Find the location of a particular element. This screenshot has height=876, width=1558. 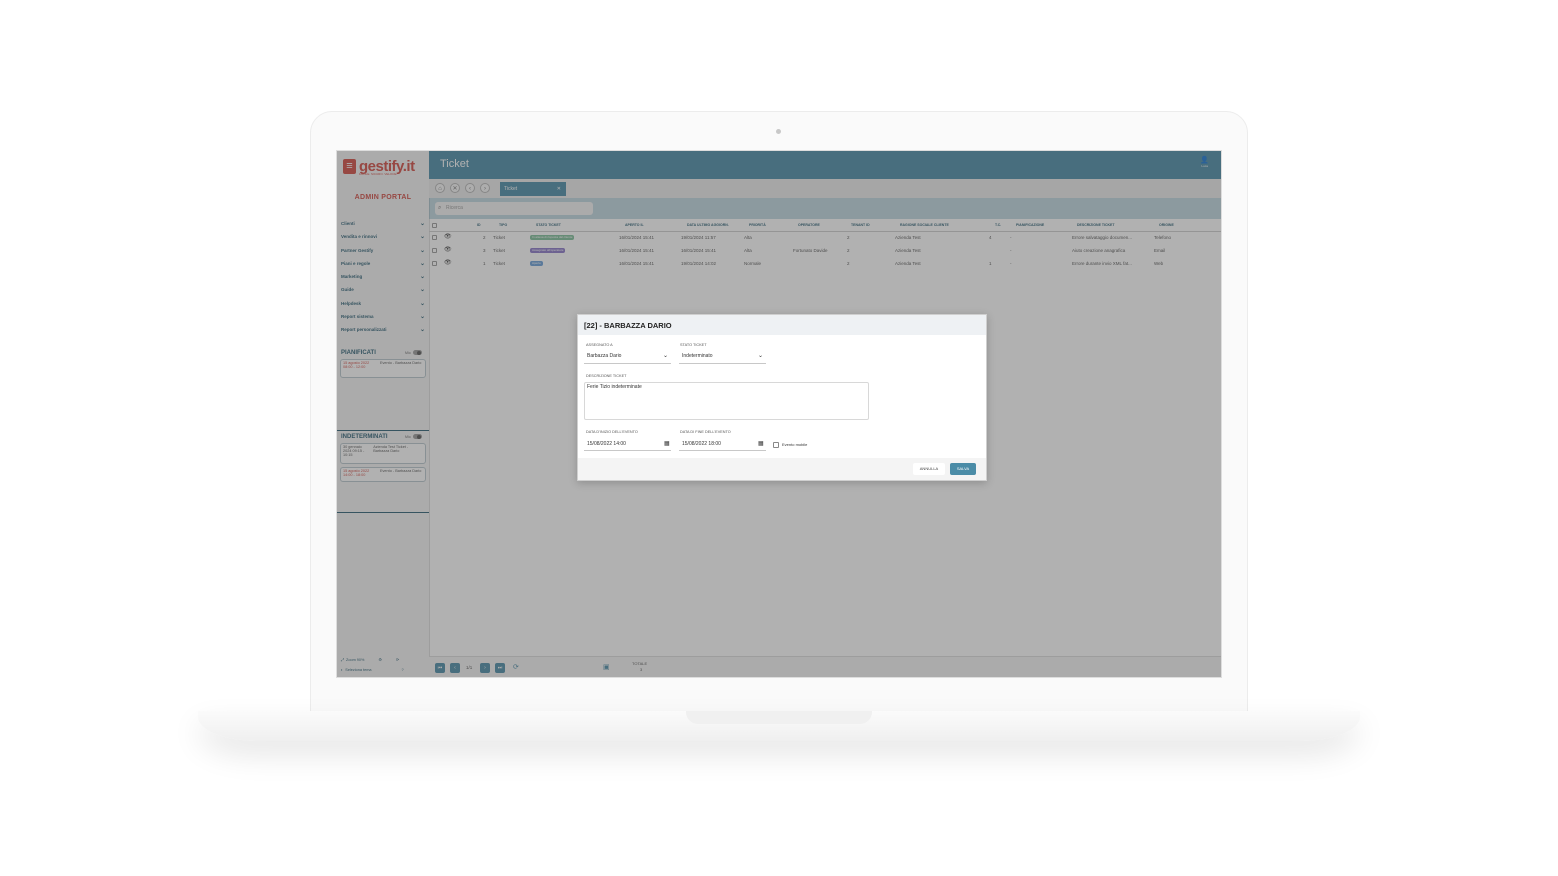

modal-header: [22] - BARBAZZA DARIO is located at coordinates (782, 325).